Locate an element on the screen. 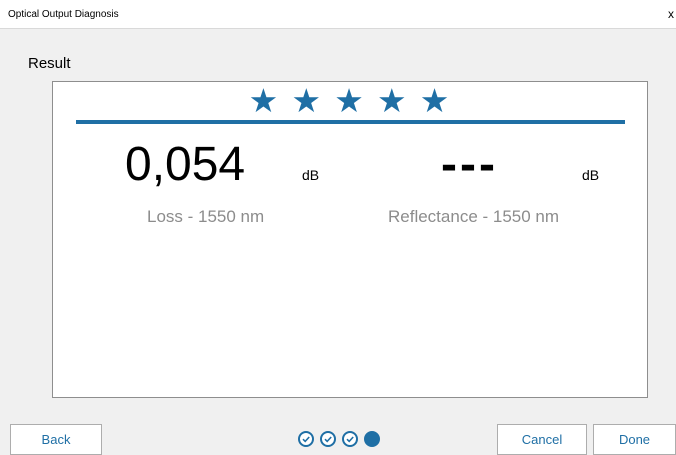 The height and width of the screenshot is (455, 676). loss-value: 0,054 is located at coordinates (185, 164).